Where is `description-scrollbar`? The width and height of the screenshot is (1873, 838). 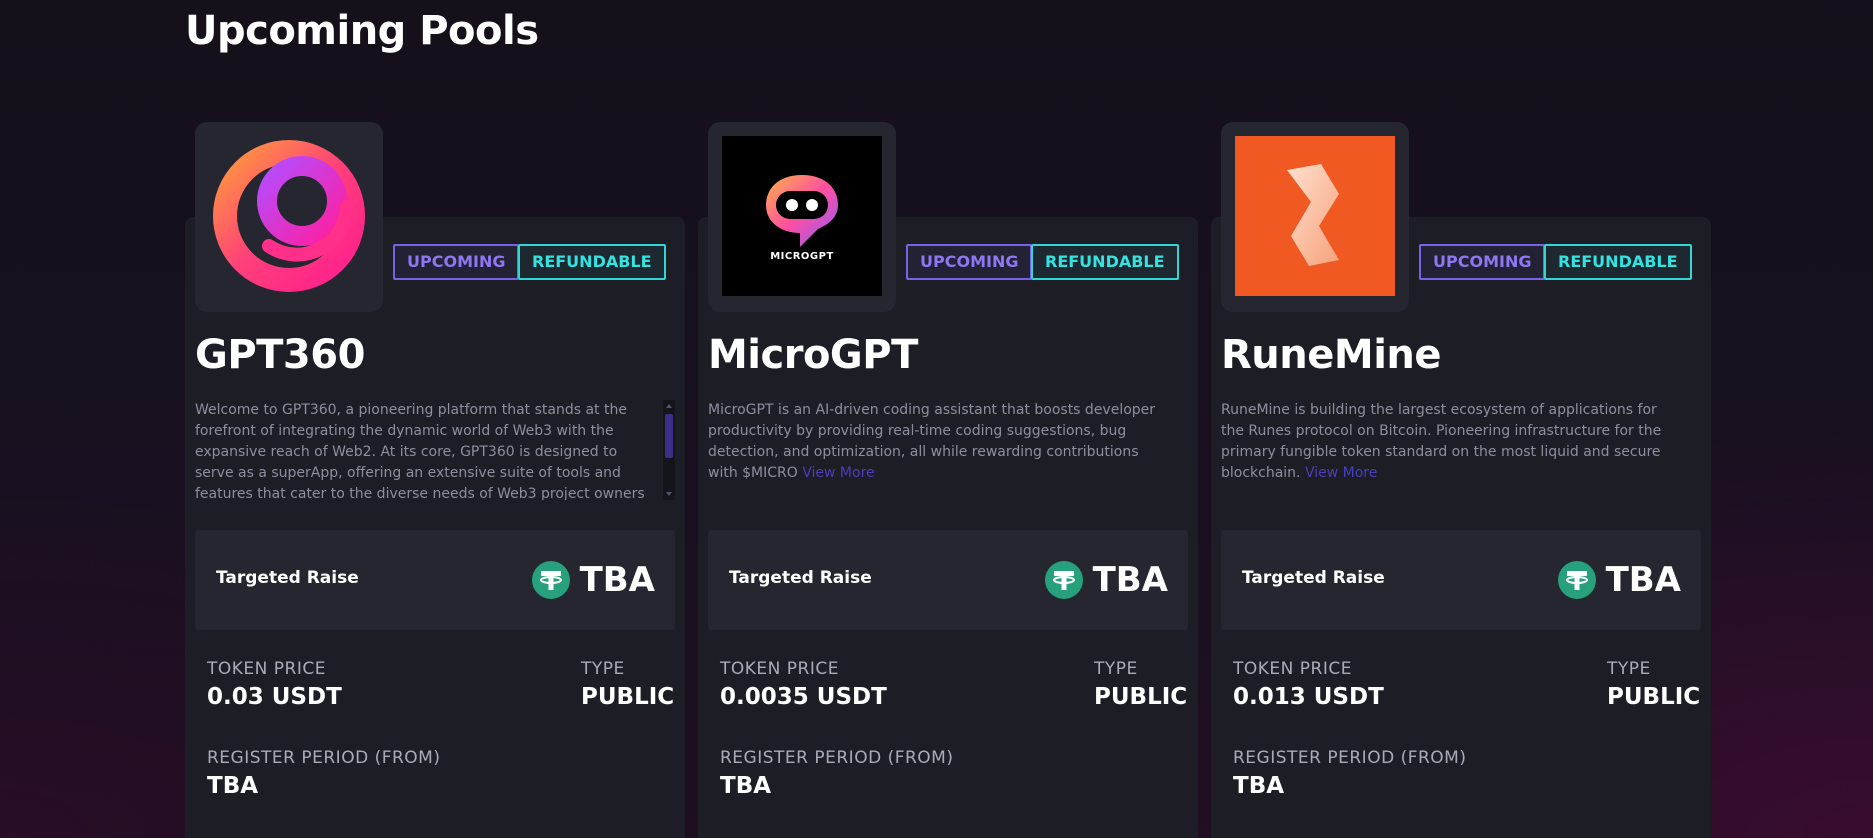
description-scrollbar is located at coordinates (669, 450).